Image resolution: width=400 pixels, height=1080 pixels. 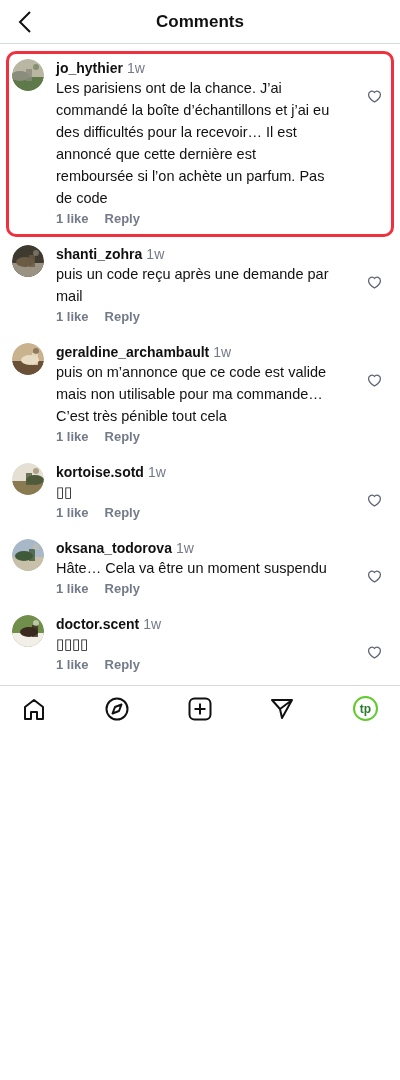 What do you see at coordinates (200, 21) in the screenshot?
I see `page-title: Comments` at bounding box center [200, 21].